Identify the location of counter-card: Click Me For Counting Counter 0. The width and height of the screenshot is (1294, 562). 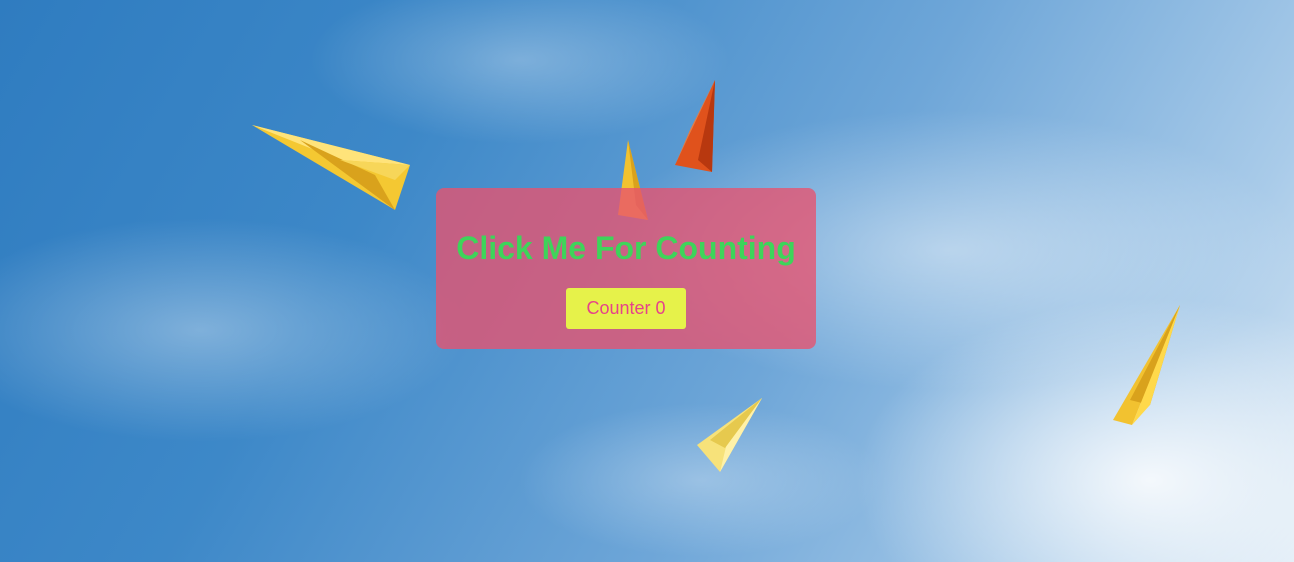
(626, 268).